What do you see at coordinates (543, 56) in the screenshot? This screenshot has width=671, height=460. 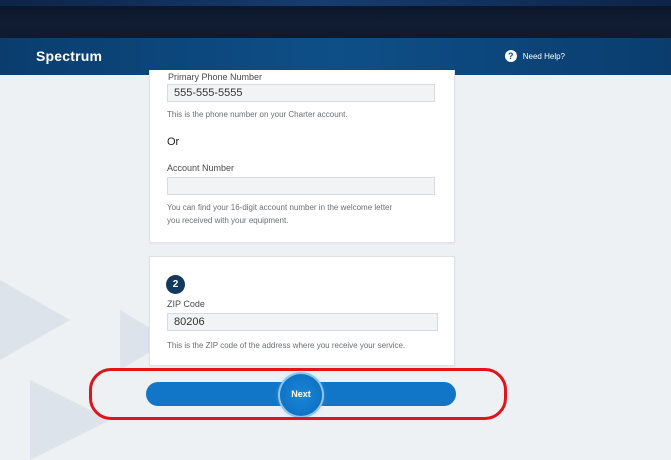 I see `need-help-label: Need Help?` at bounding box center [543, 56].